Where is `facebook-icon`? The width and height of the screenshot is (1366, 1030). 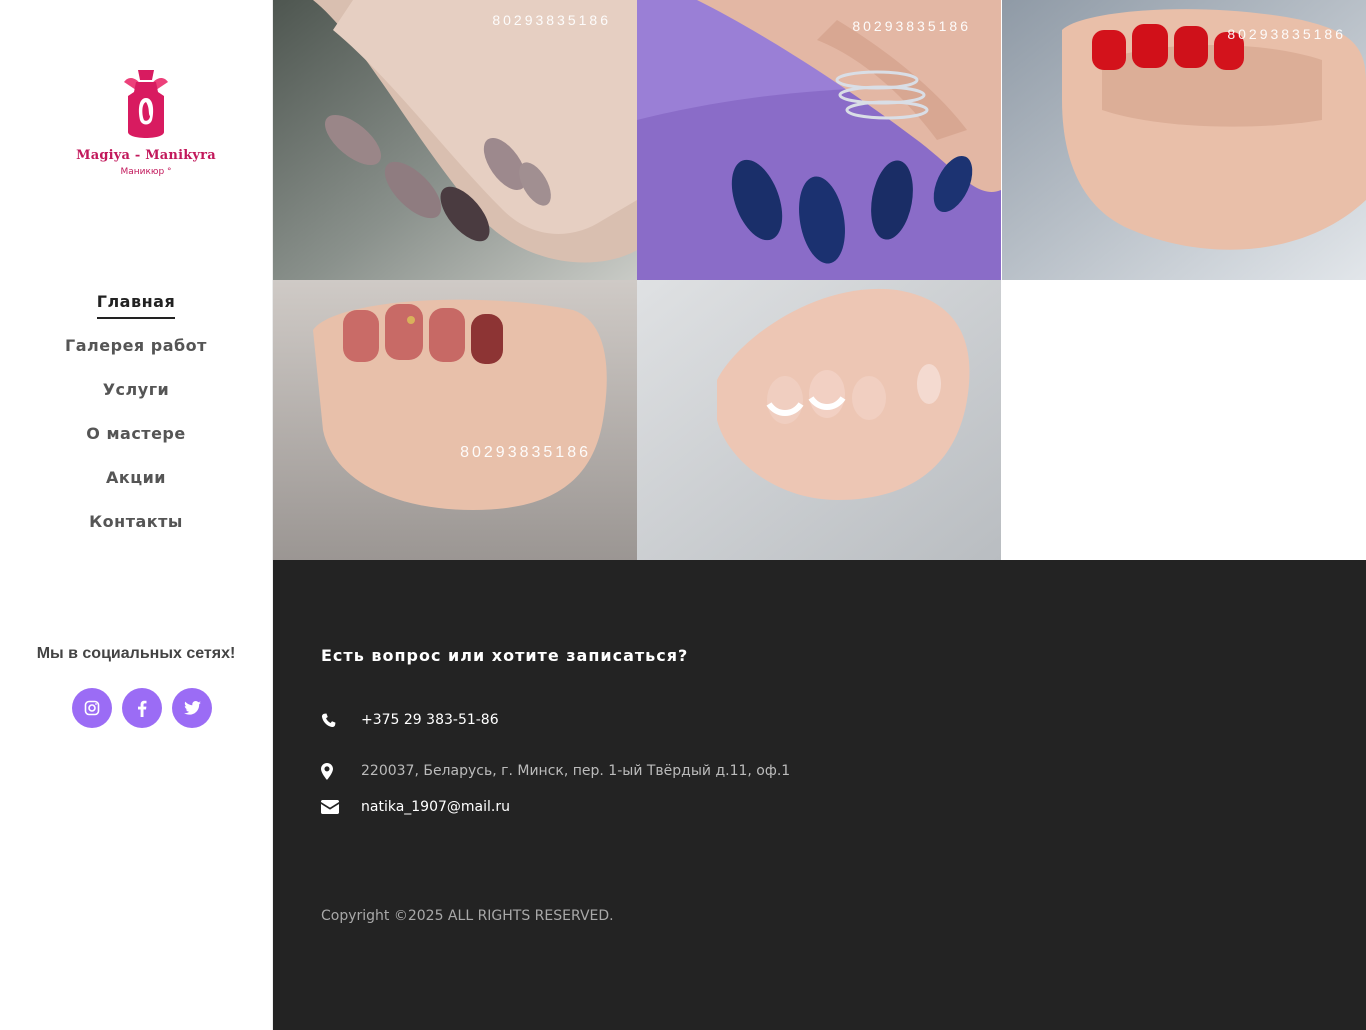 facebook-icon is located at coordinates (142, 708).